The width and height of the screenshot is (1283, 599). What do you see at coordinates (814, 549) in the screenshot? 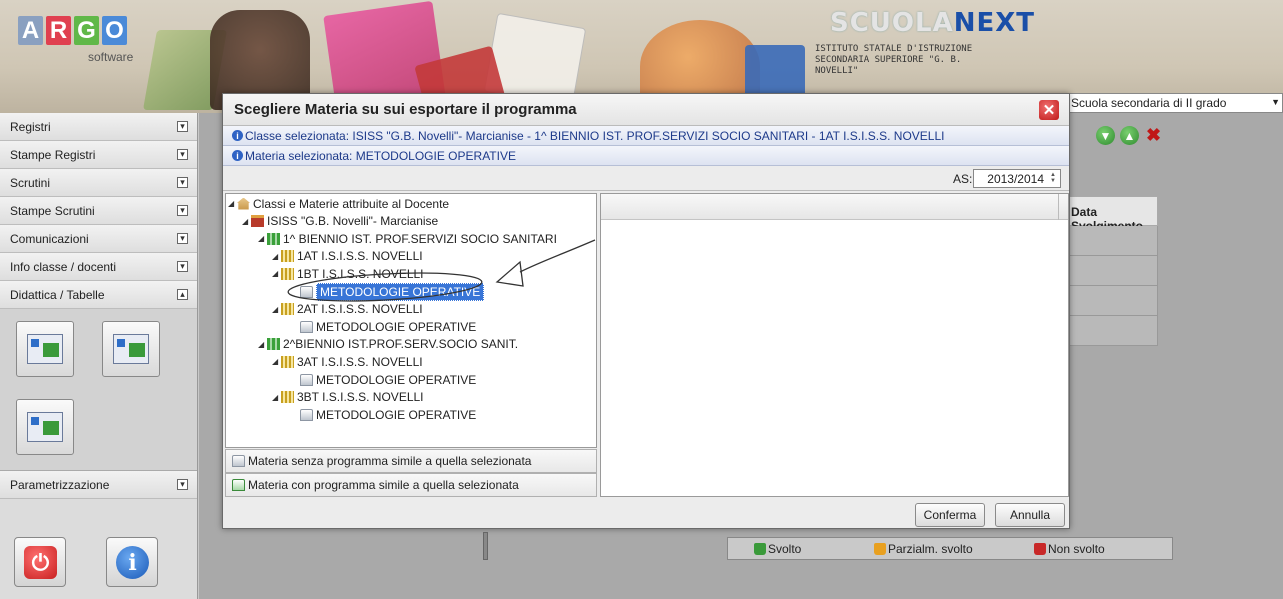
I see `status-done: Svolto` at bounding box center [814, 549].